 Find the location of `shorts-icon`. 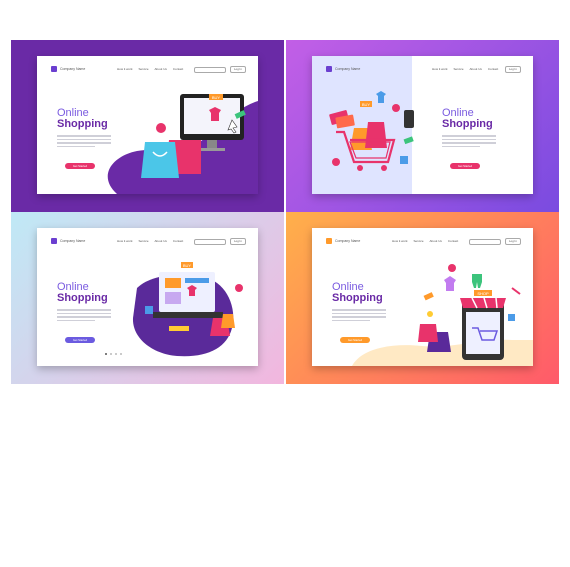

shorts-icon is located at coordinates (477, 281).